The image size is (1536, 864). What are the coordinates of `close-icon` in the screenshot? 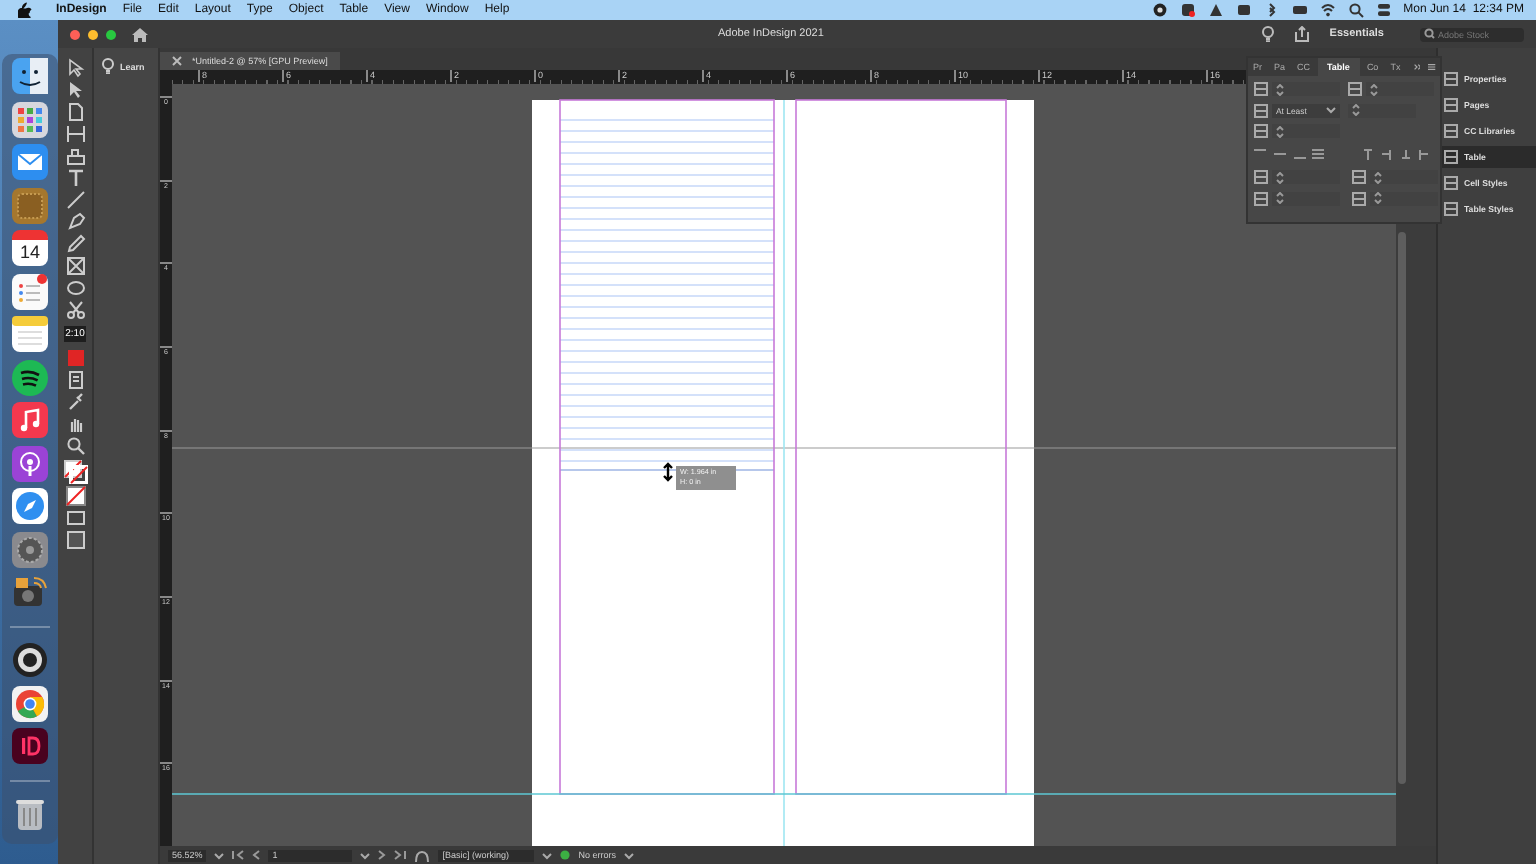 It's located at (177, 61).